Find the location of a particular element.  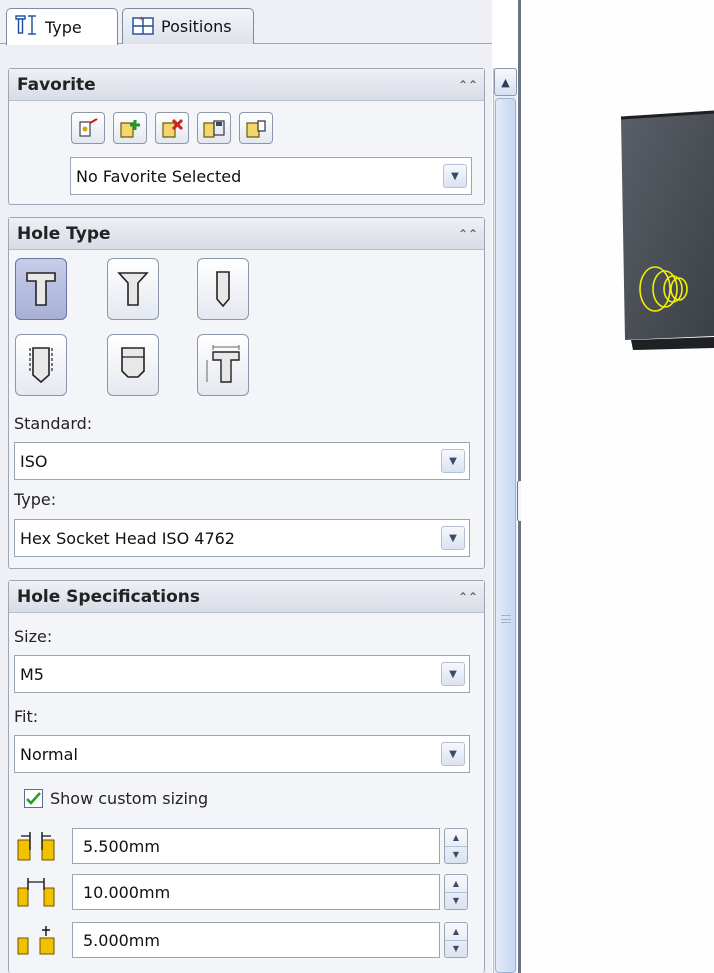

tab-positions-label: Positions is located at coordinates (196, 26).